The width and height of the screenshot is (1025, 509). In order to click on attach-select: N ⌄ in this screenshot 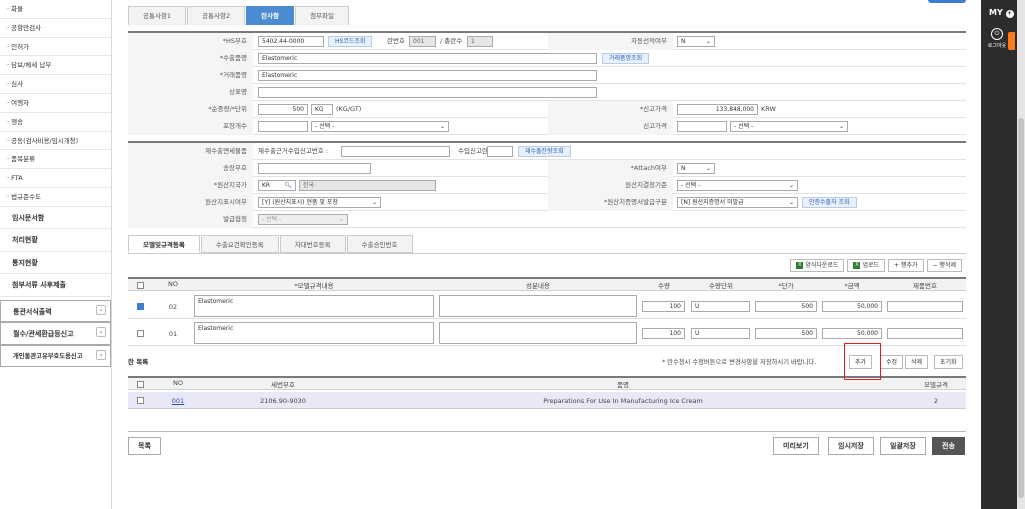, I will do `click(696, 168)`.